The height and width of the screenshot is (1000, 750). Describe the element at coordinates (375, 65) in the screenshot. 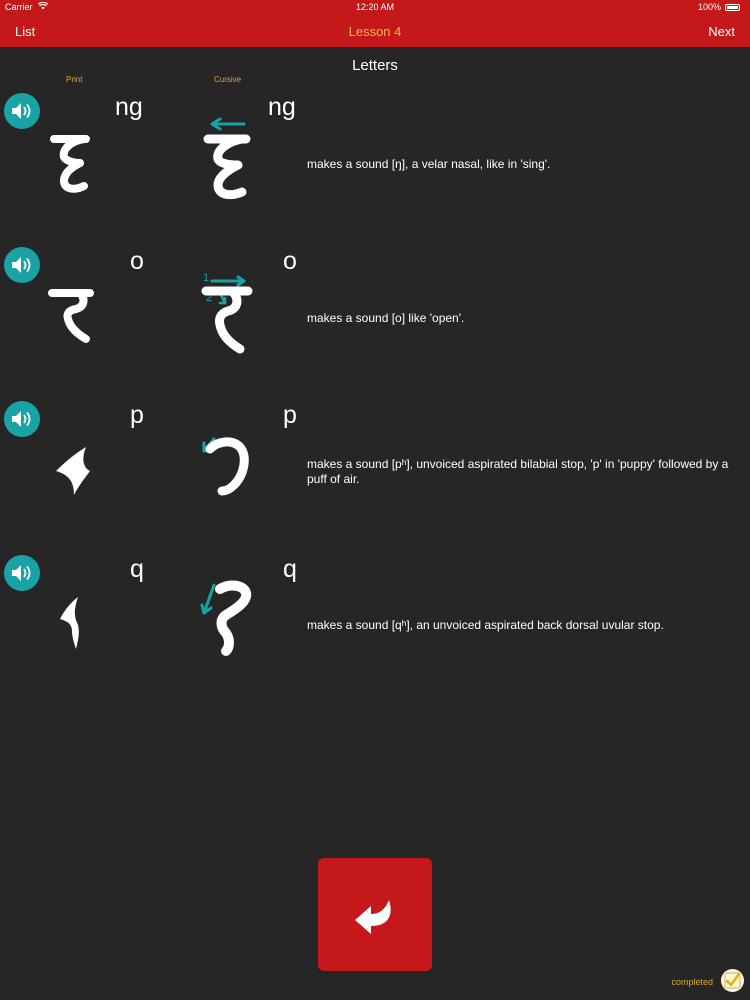

I see `section-title: Letters` at that location.